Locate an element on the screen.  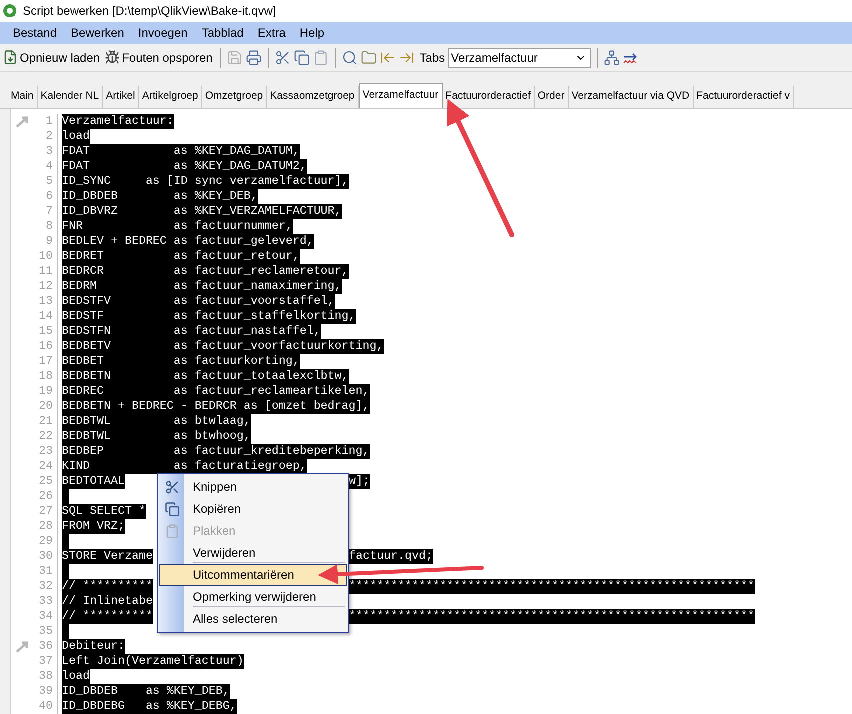
app-logo-icon is located at coordinates (10, 11).